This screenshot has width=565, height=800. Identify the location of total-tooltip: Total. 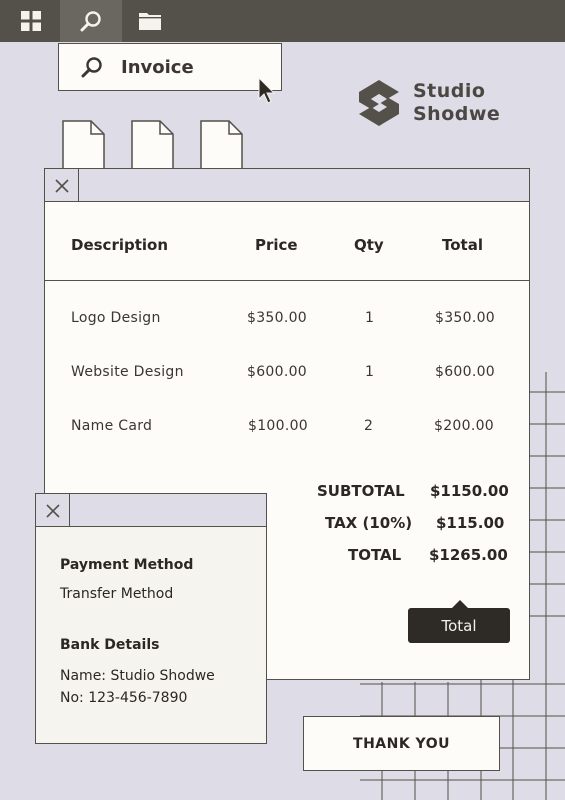
(459, 621).